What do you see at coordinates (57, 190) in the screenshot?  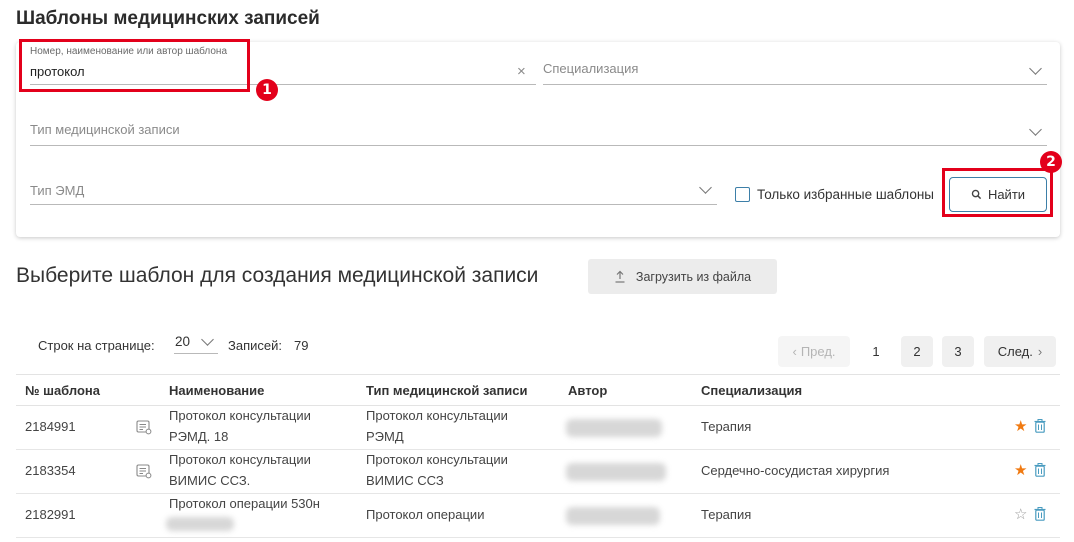 I see `emd-type-placeholder: Тип ЭМД` at bounding box center [57, 190].